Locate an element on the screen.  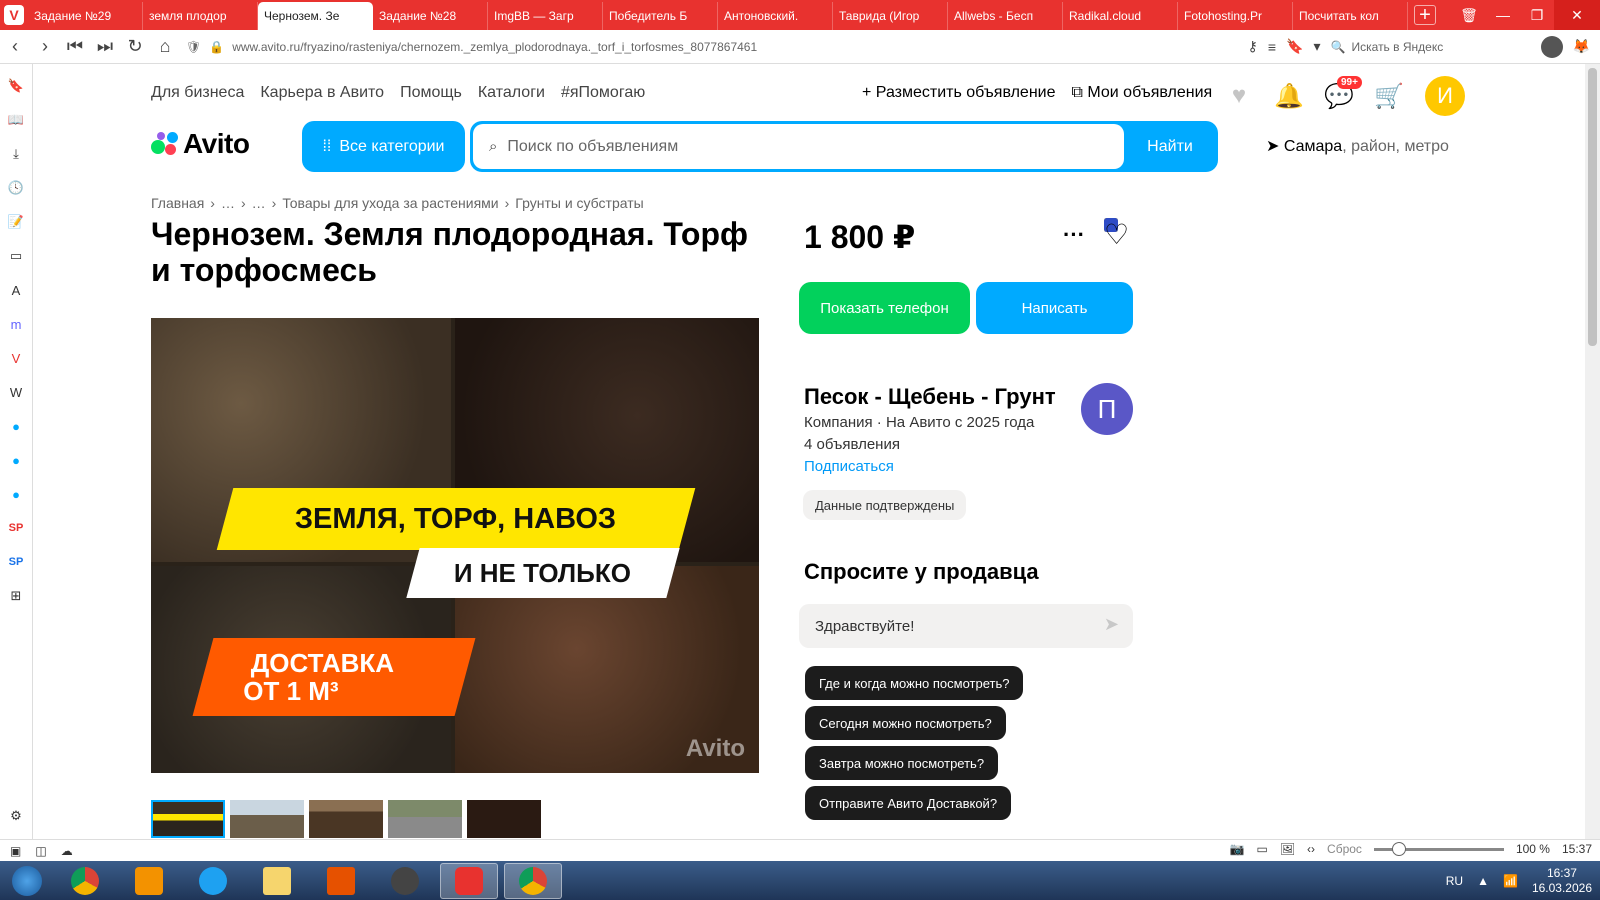
zoom-reset: Сброс is located at coordinates (1344, 849).